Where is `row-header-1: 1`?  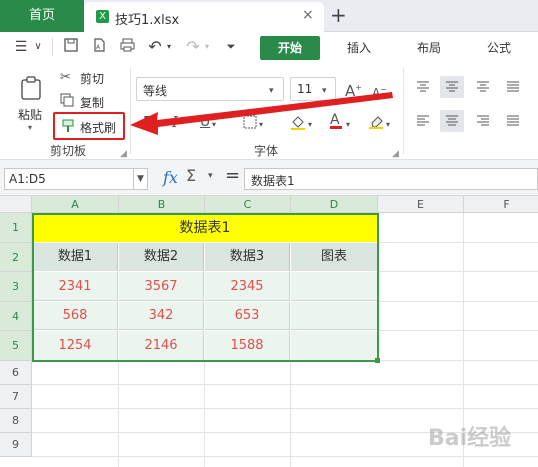
row-header-1: 1 is located at coordinates (16, 228).